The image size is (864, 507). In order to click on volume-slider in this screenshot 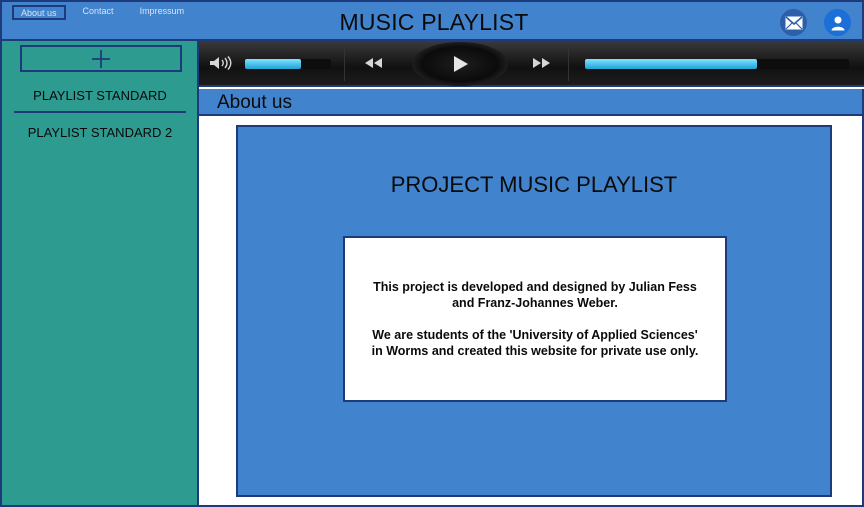, I will do `click(288, 64)`.